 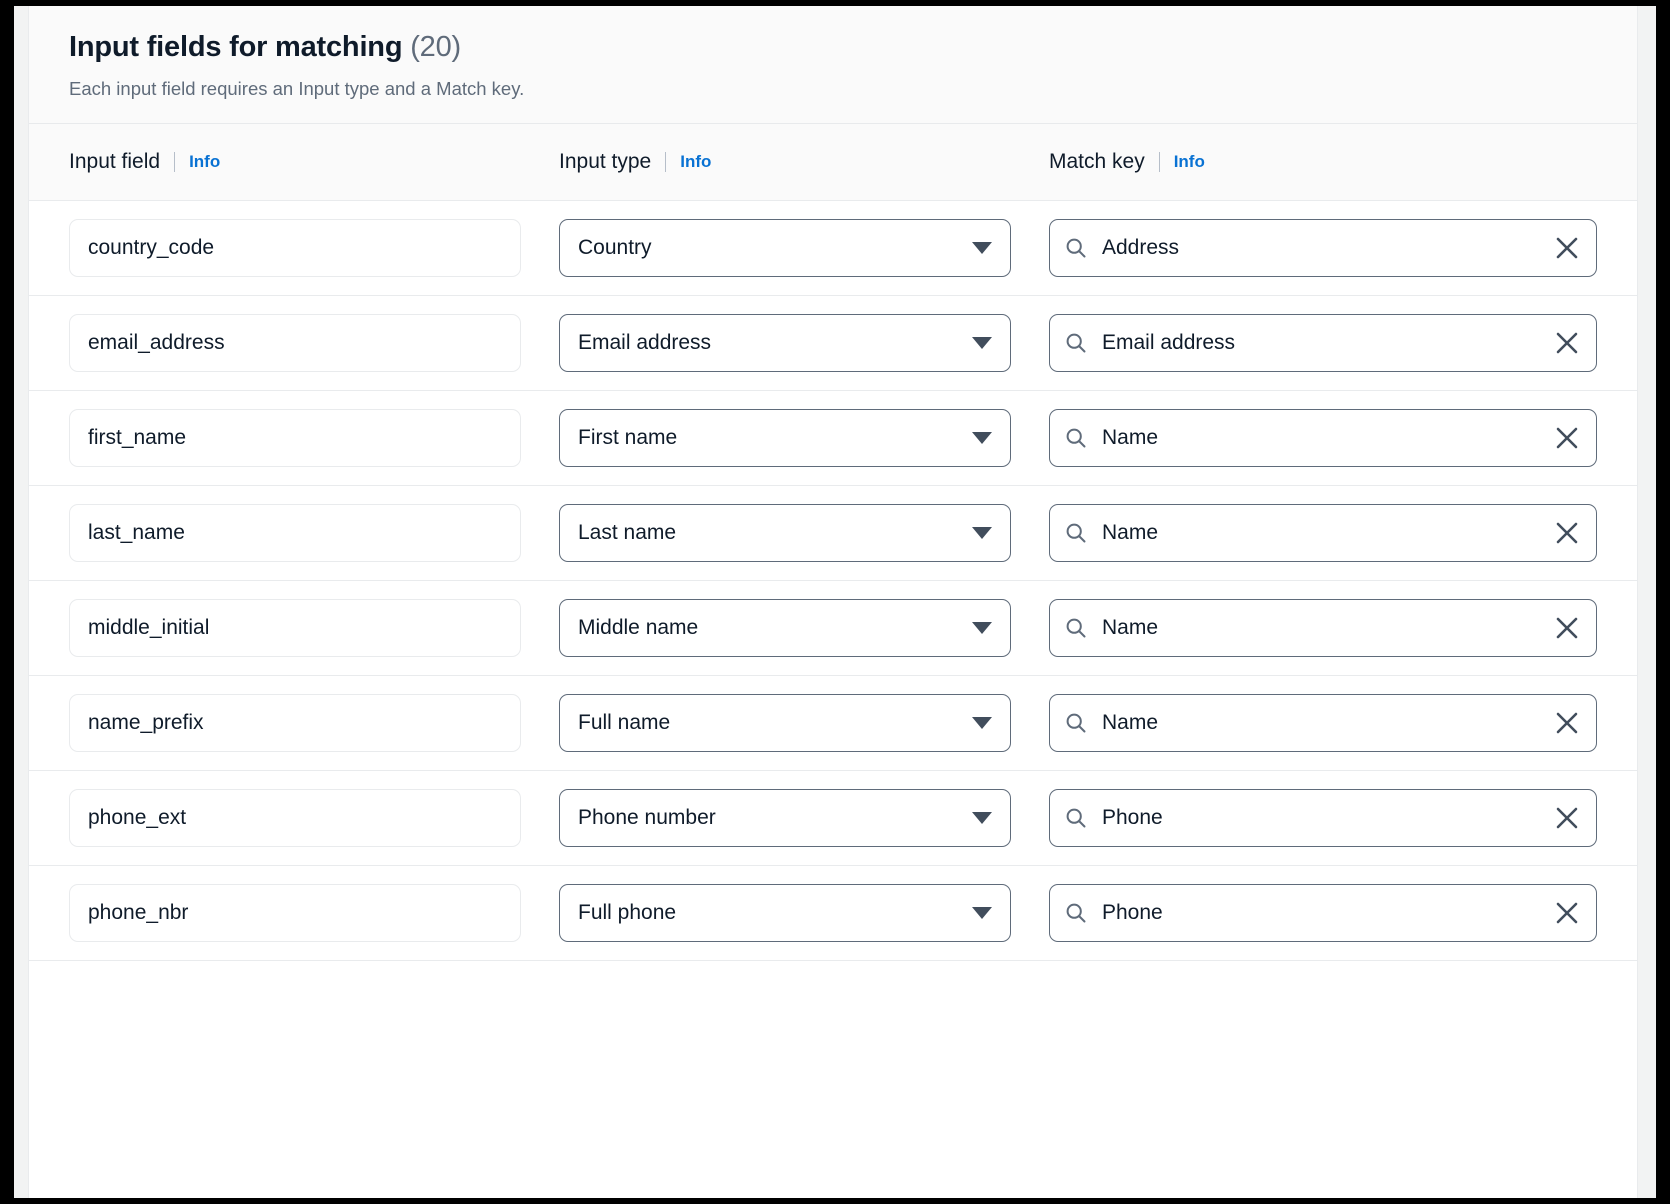 What do you see at coordinates (1141, 247) in the screenshot?
I see `match-key-value: Address` at bounding box center [1141, 247].